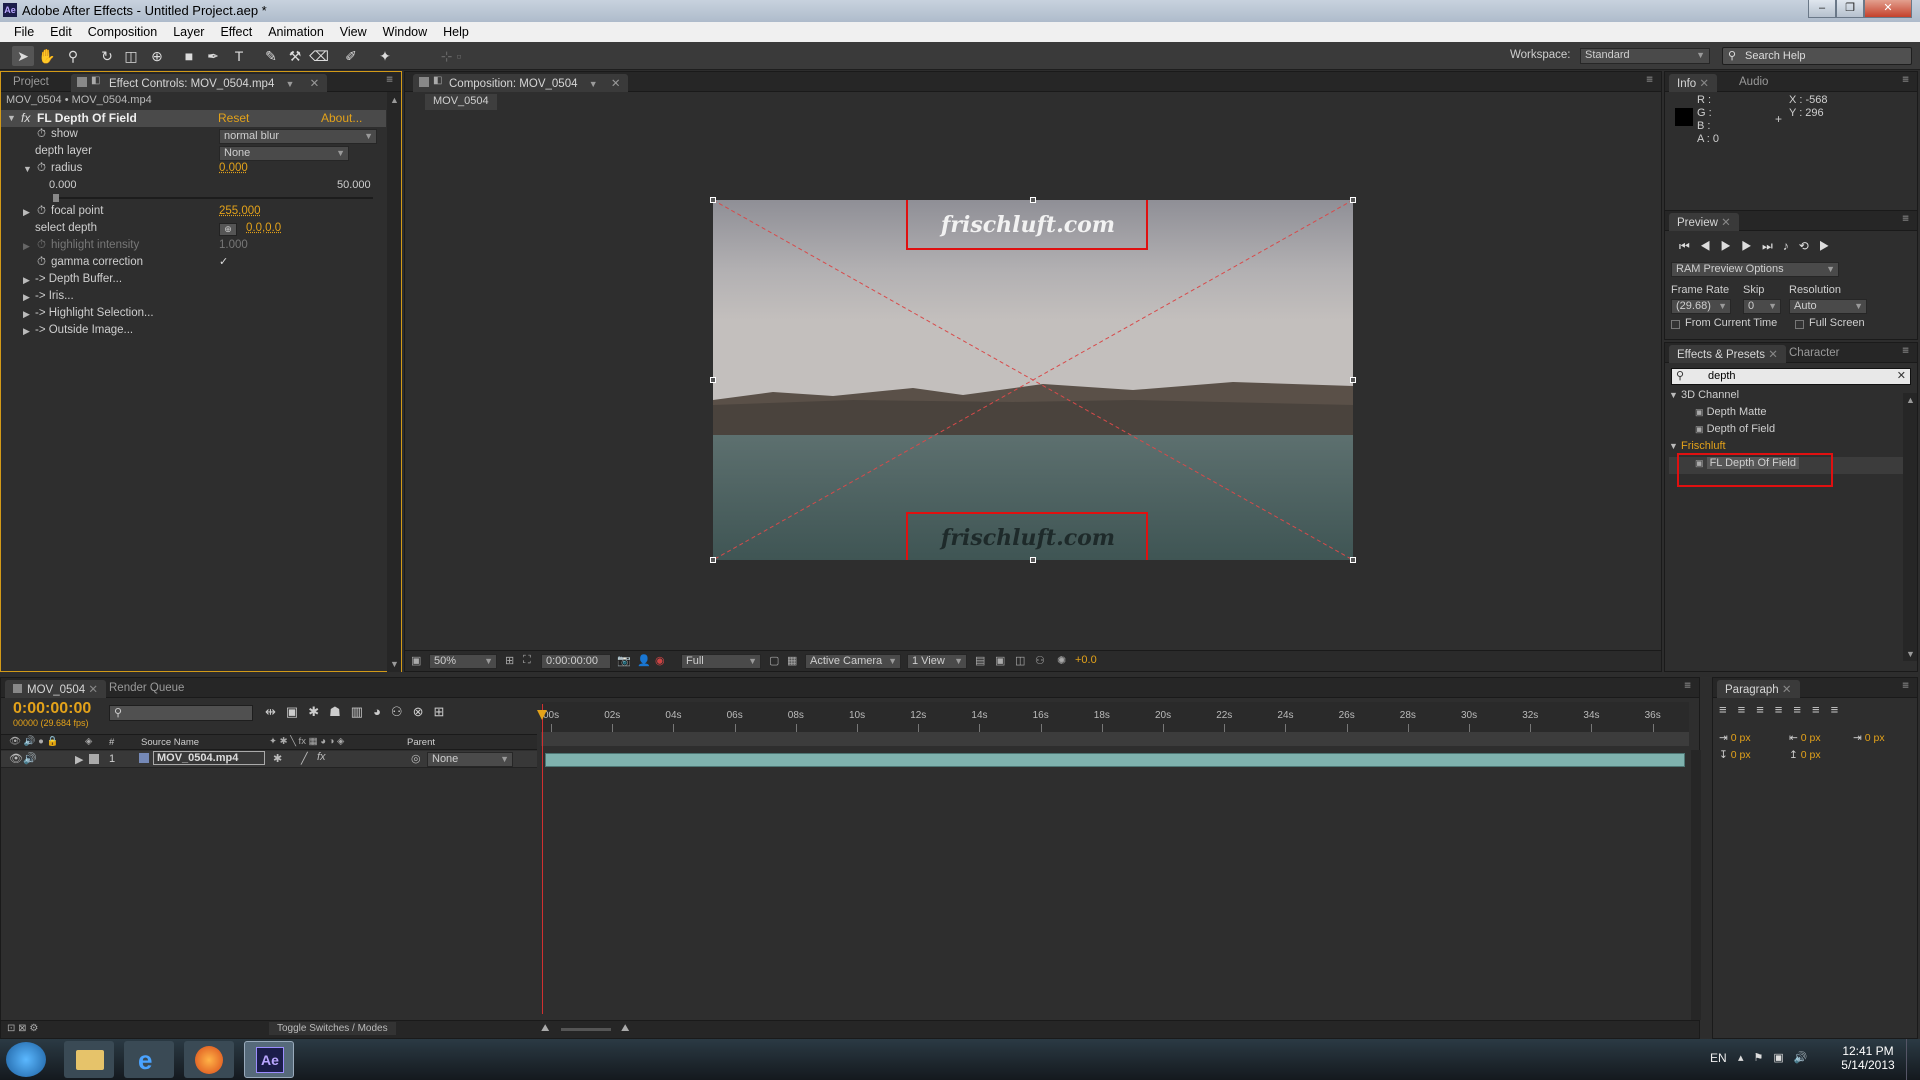 This screenshot has height=1080, width=1920. I want to click on indent-left: ⇥ 0 px, so click(1735, 738).